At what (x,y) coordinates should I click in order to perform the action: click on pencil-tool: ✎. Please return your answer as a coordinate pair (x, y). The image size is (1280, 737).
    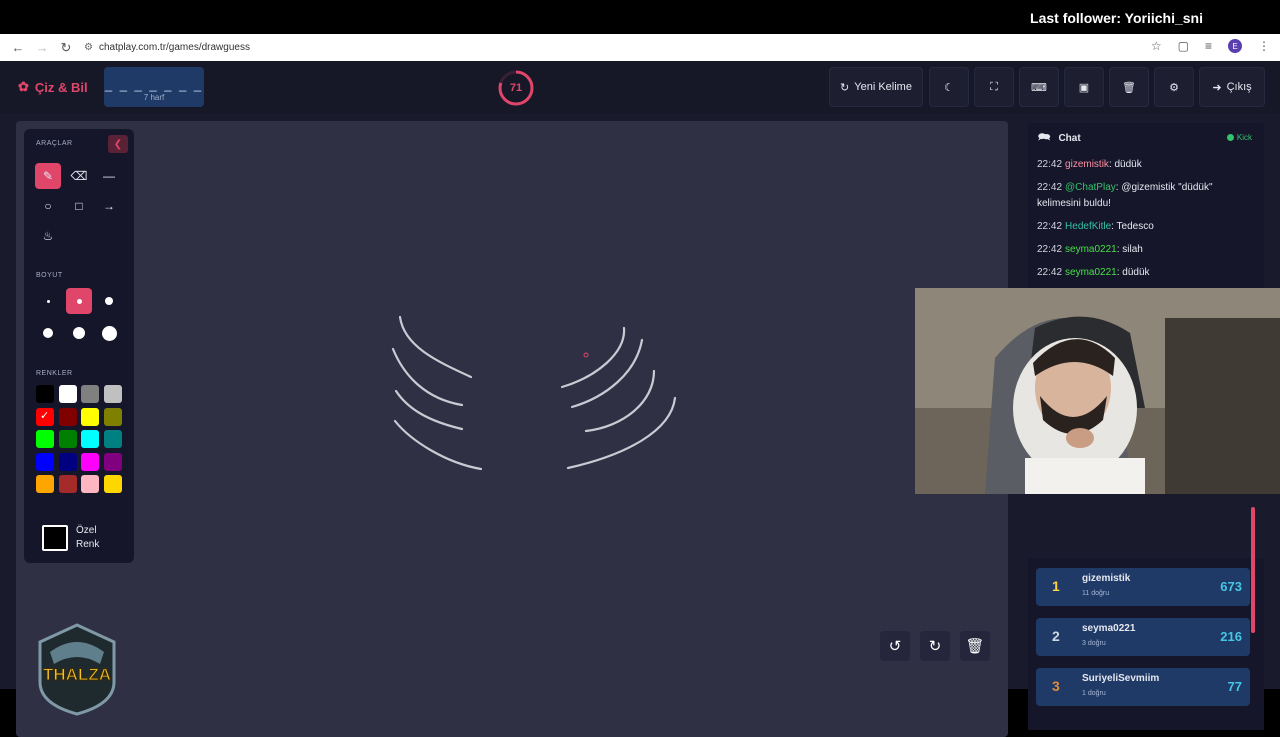
    Looking at the image, I should click on (48, 176).